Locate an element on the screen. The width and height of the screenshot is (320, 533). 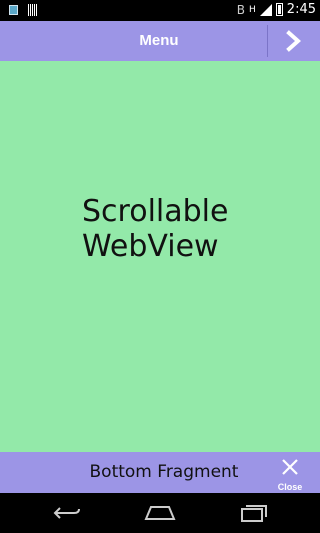
app-notification-icon is located at coordinates (13, 10).